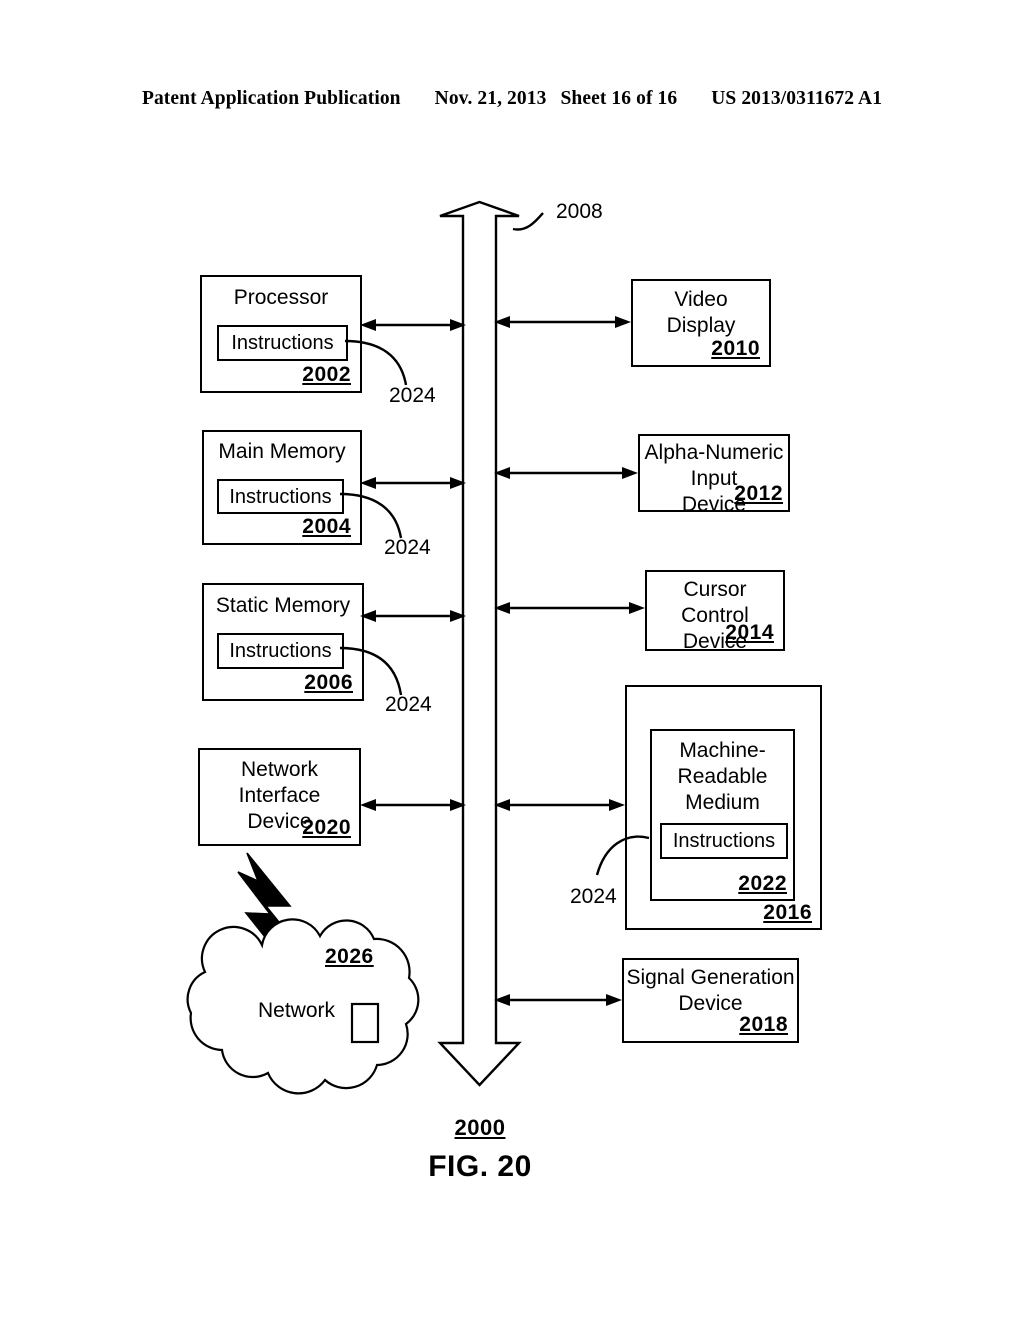  I want to click on connector-main-memory, so click(413, 483).